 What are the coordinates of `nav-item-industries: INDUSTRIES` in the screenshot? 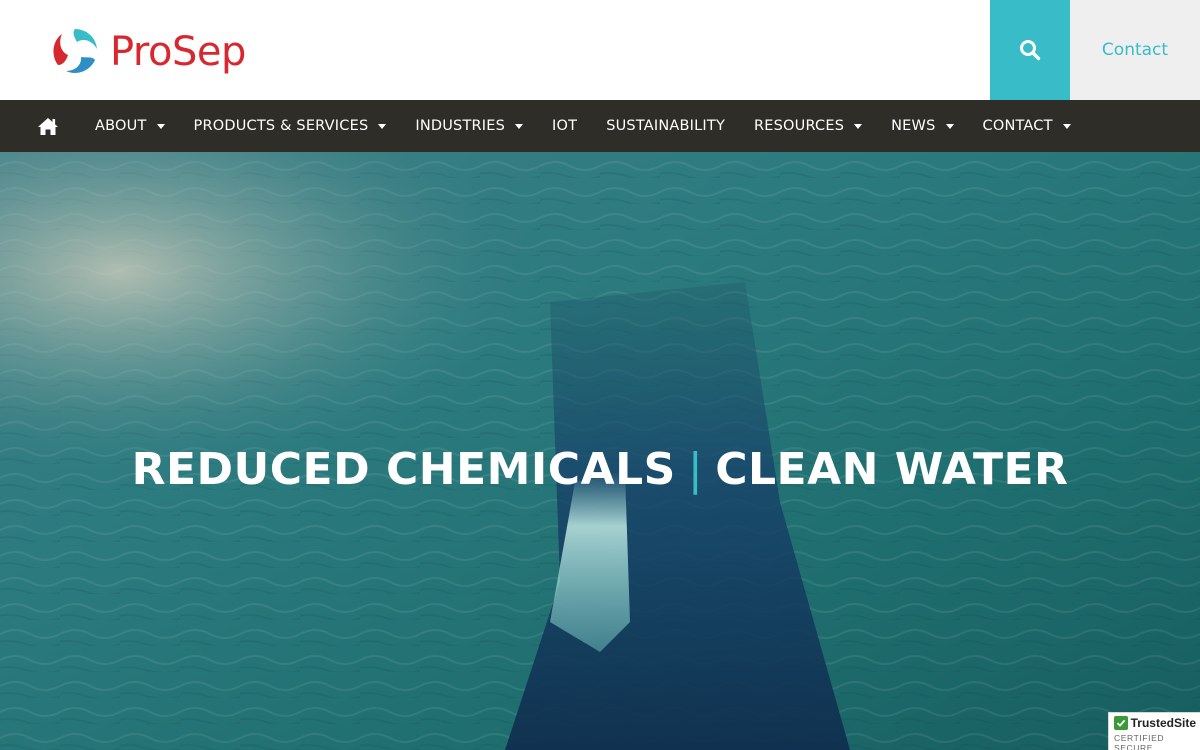 It's located at (469, 126).